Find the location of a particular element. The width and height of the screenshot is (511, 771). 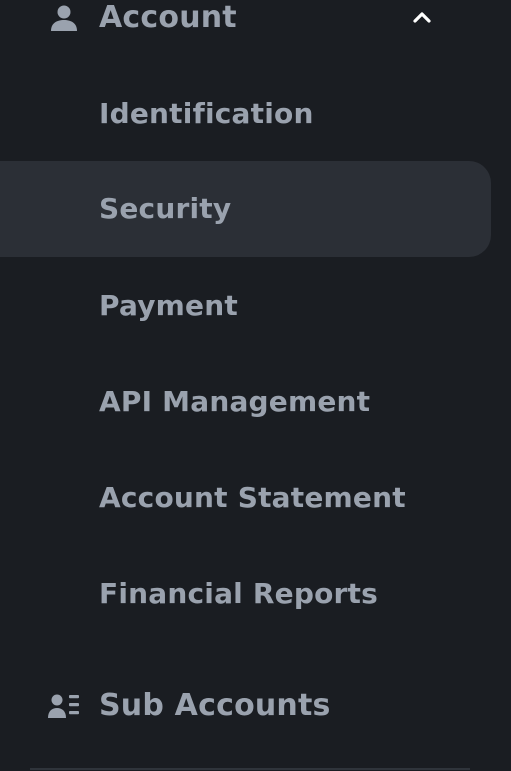

sidebar-section-sub-accounts-label: Sub Accounts is located at coordinates (215, 705).